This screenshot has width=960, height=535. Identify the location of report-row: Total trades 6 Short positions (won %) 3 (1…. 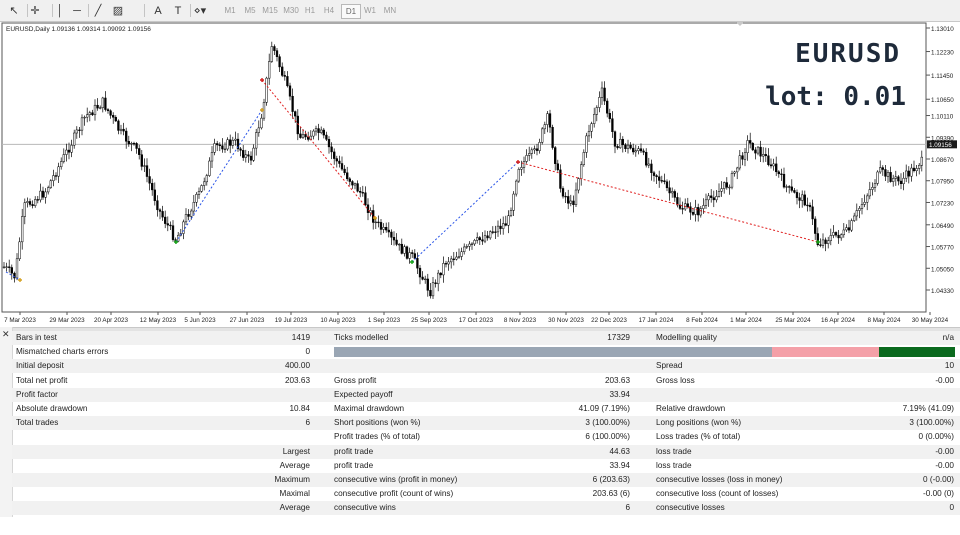
(486, 423).